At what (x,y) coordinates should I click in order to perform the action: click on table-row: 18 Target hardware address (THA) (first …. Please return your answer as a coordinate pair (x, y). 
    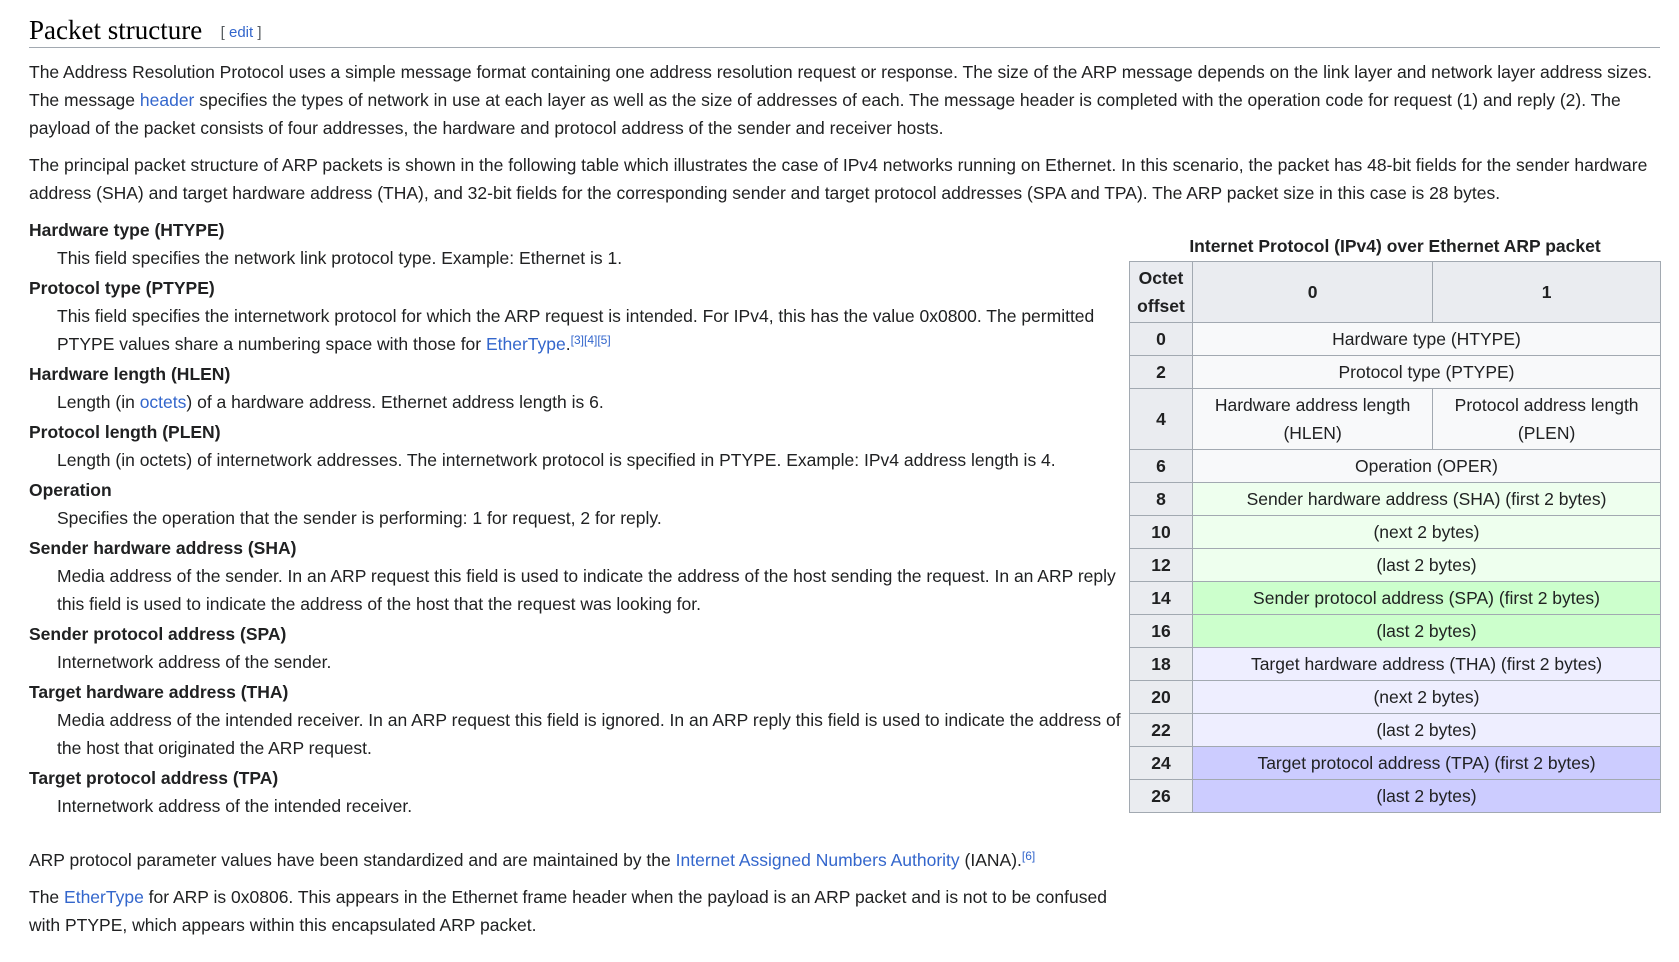
    Looking at the image, I should click on (1395, 664).